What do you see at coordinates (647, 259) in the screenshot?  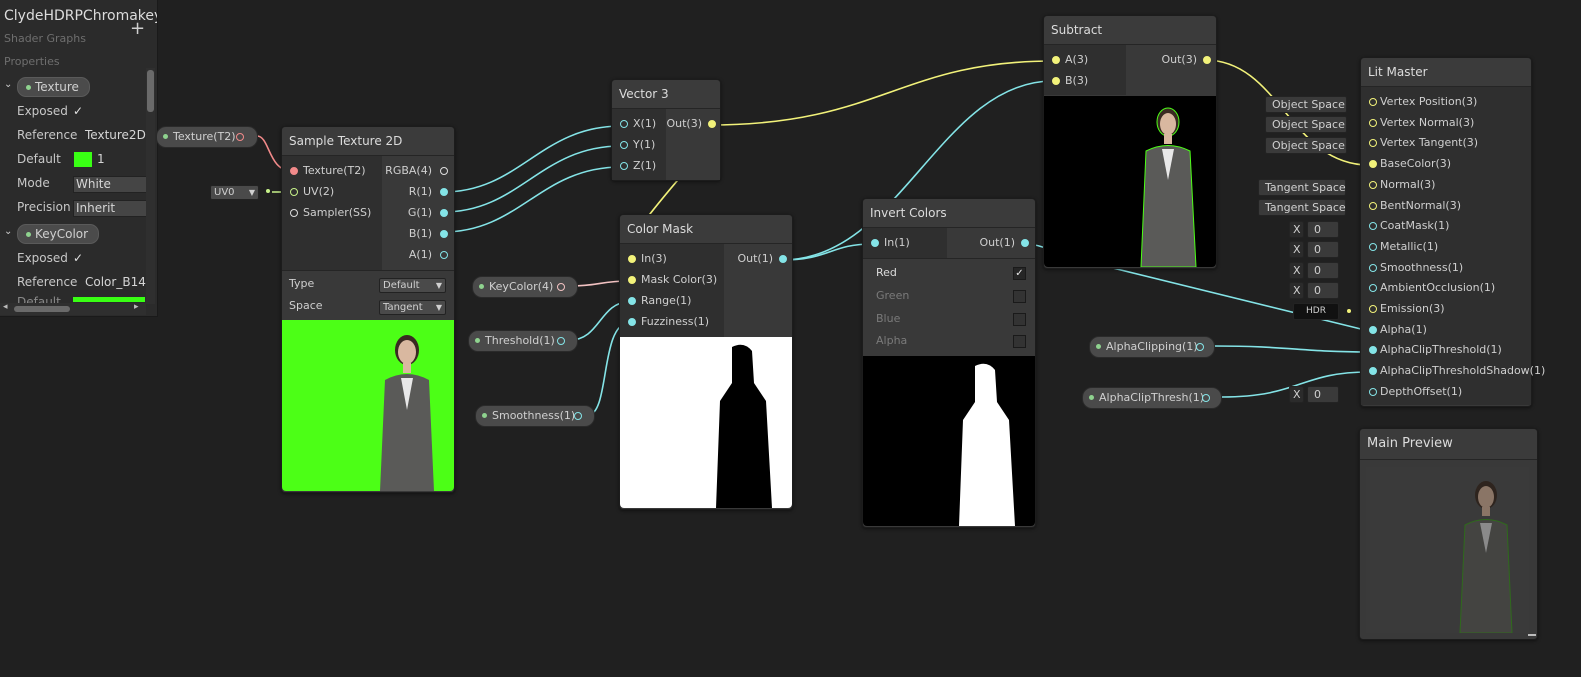 I see `port-in-input: In(3)` at bounding box center [647, 259].